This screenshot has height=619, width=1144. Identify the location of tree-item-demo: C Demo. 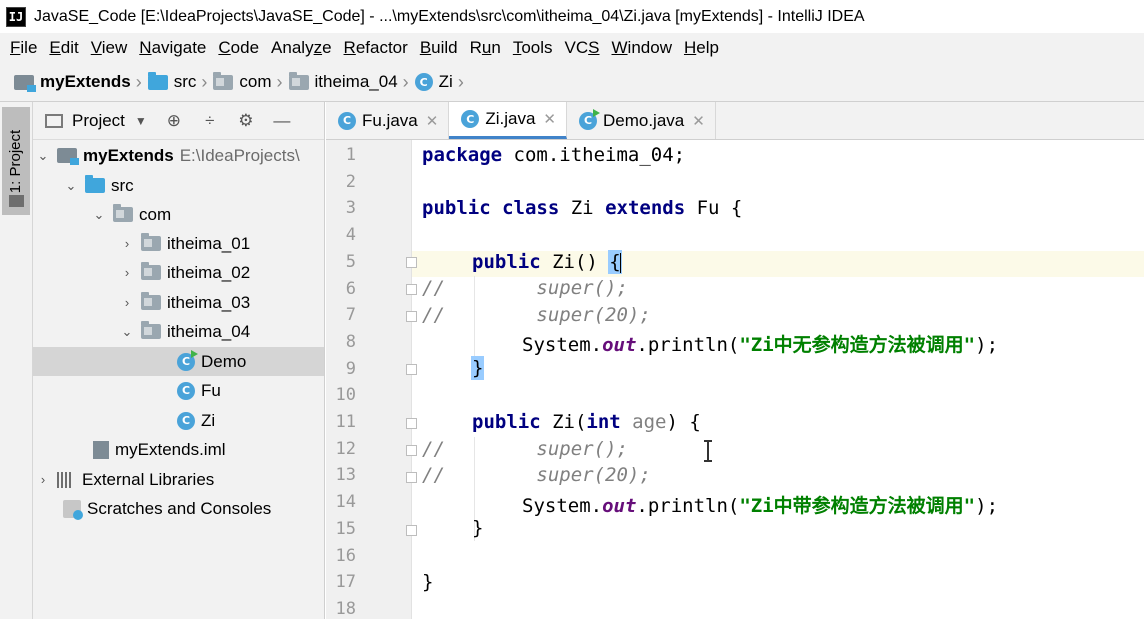
(178, 361).